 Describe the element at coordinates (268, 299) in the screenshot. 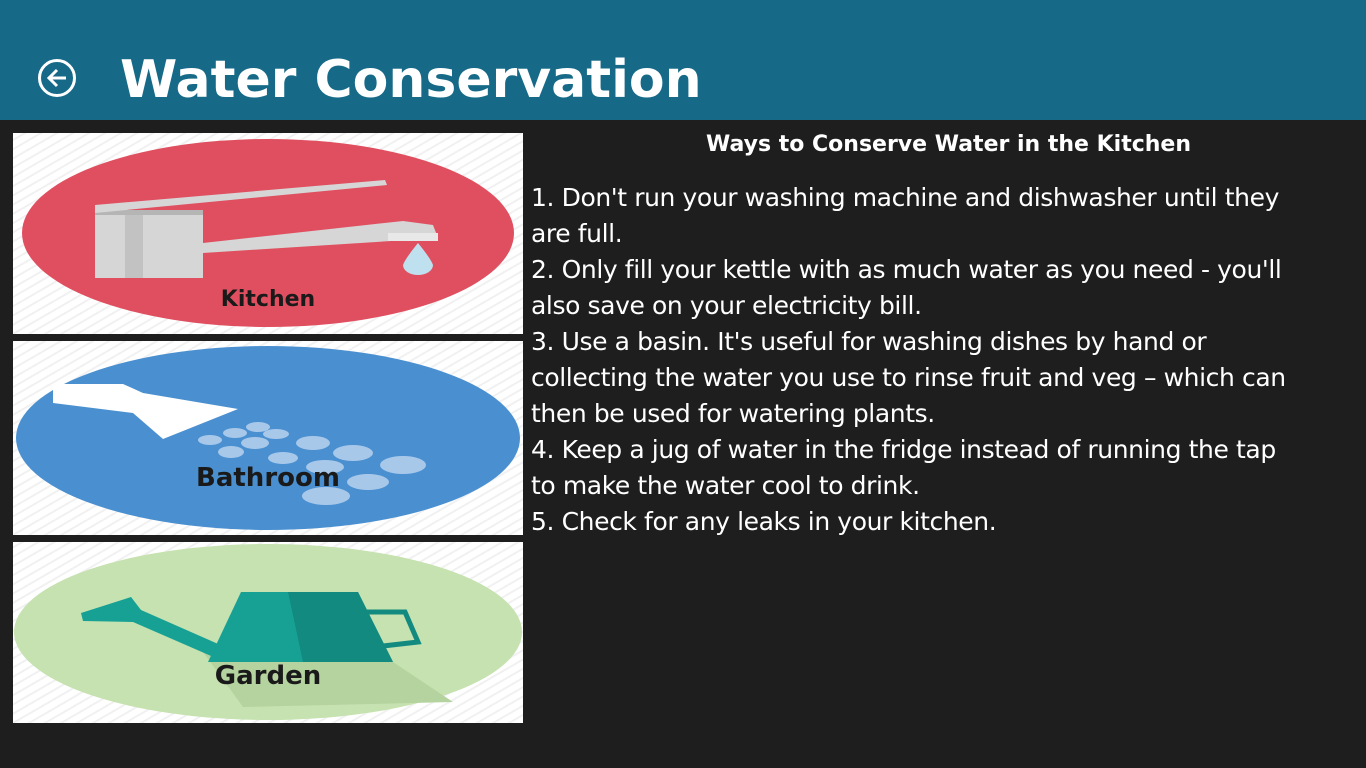

I see `kitchen-label: Kitchen` at that location.